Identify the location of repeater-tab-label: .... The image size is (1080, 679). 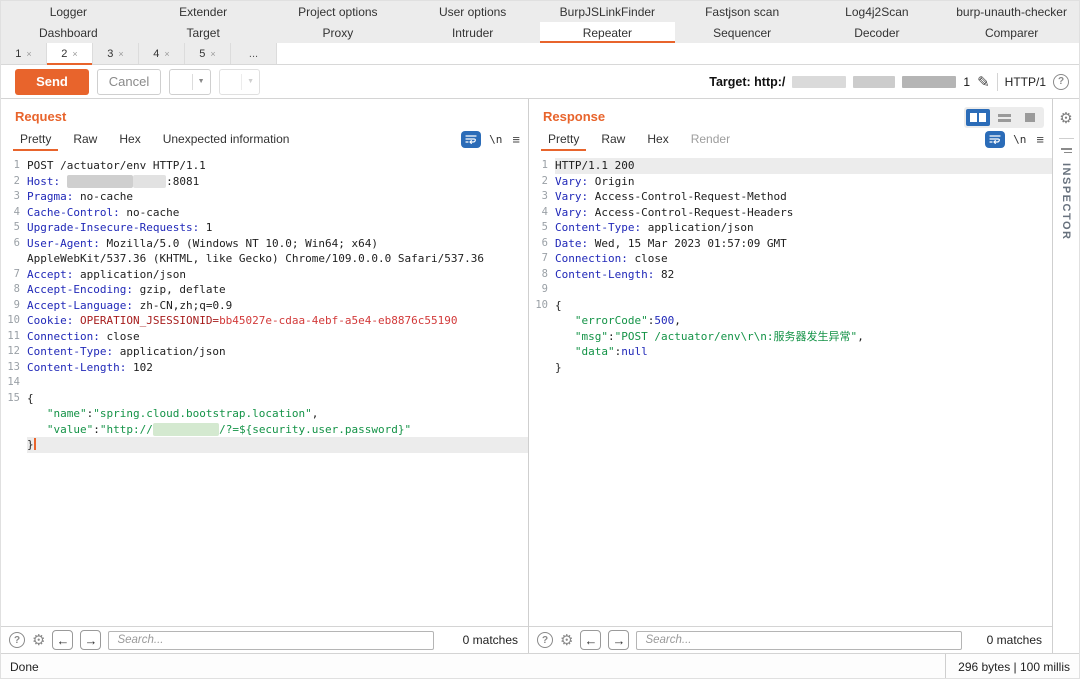
(253, 53).